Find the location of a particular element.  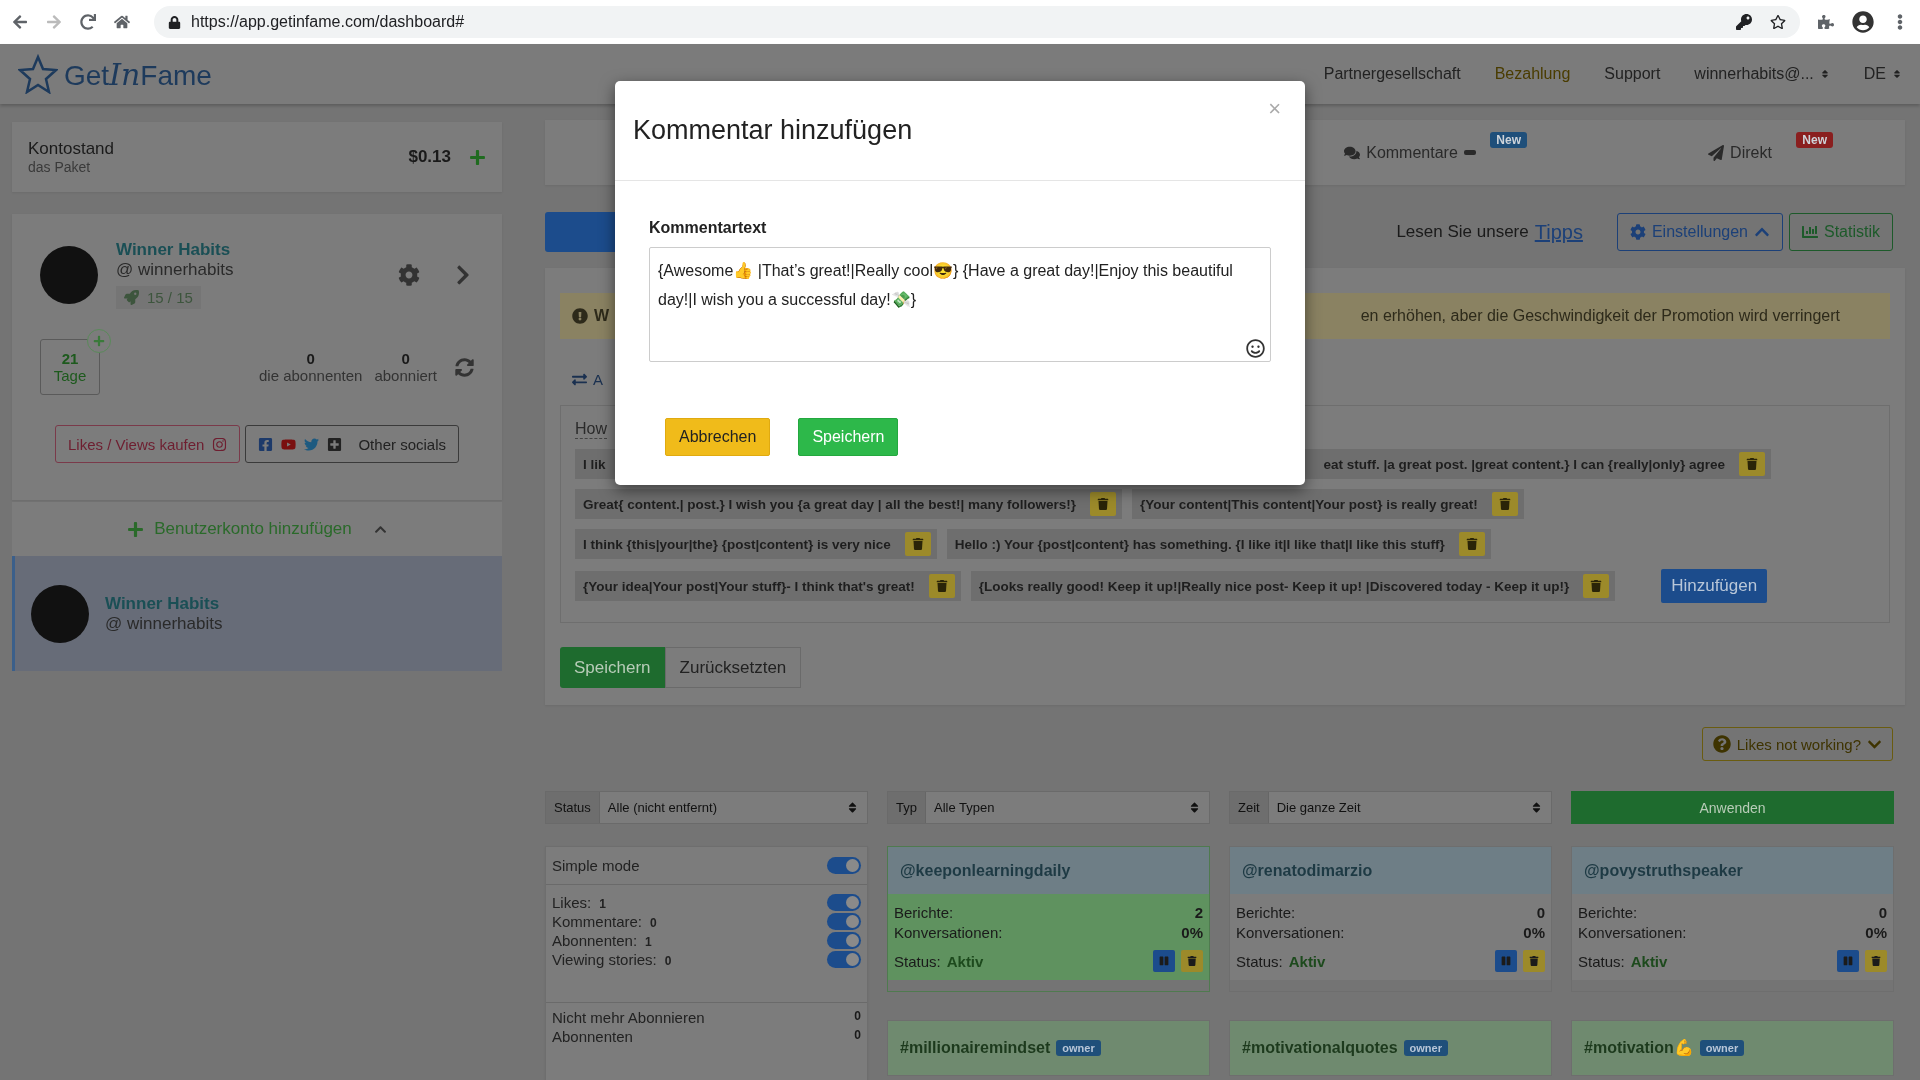

settings-button: Einstellungen is located at coordinates (1699, 232).